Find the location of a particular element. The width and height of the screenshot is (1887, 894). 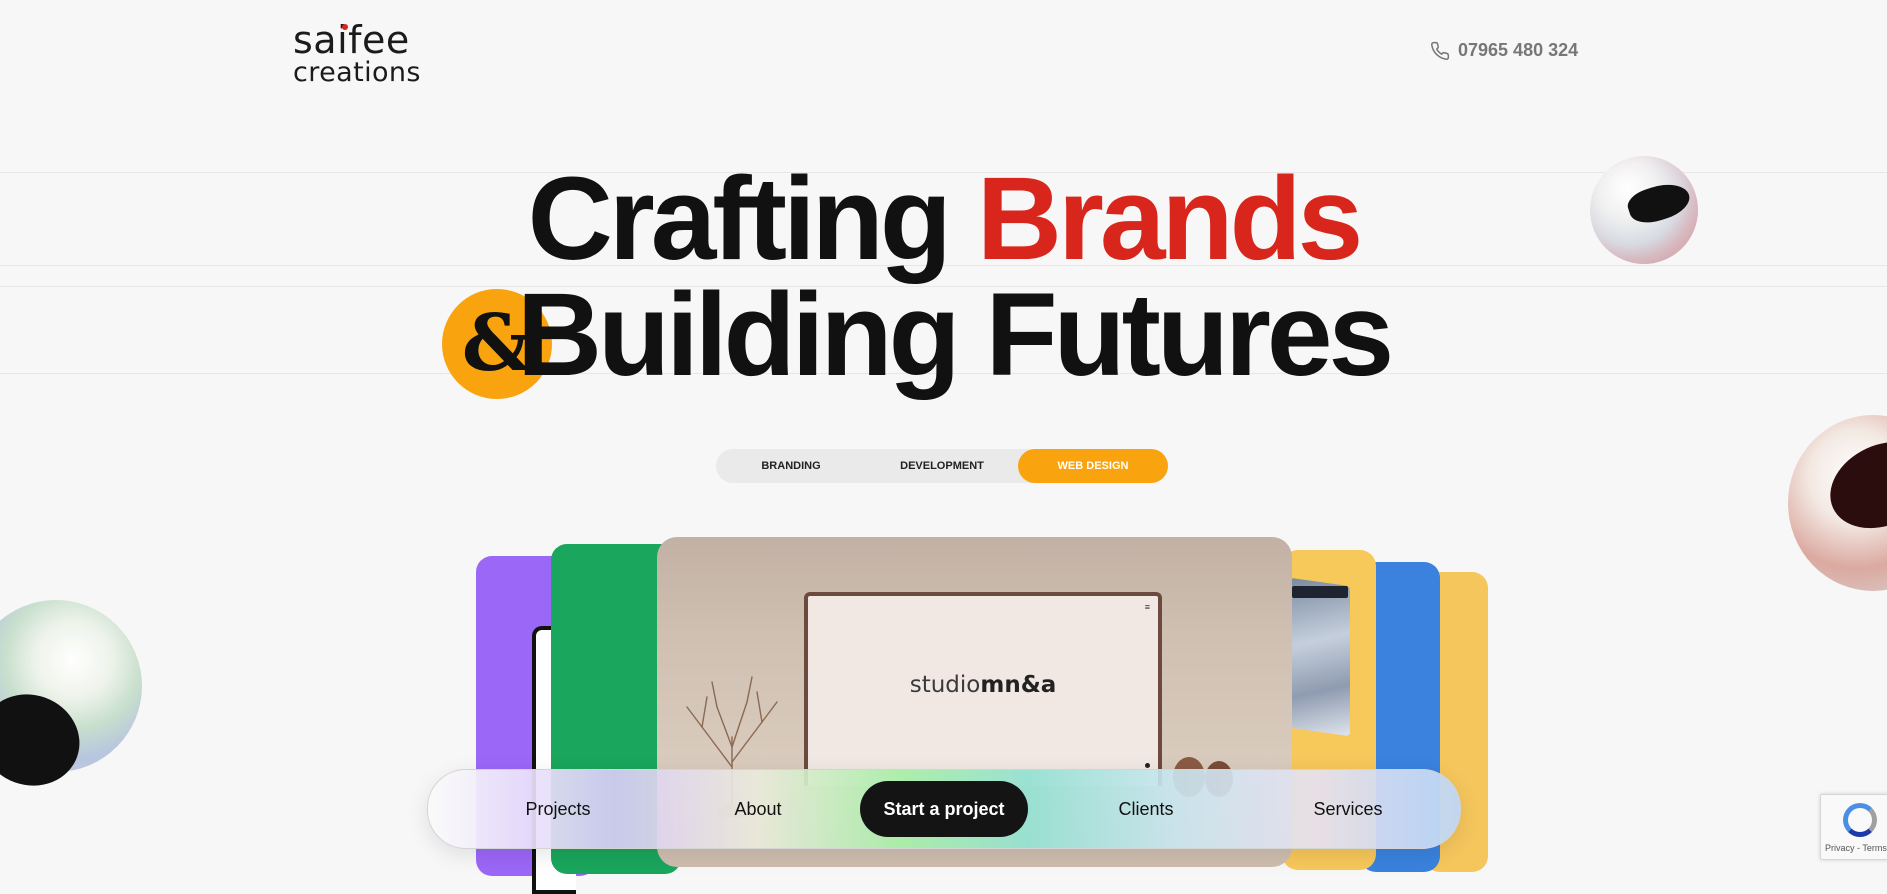

nav-services: Services is located at coordinates (1348, 809).